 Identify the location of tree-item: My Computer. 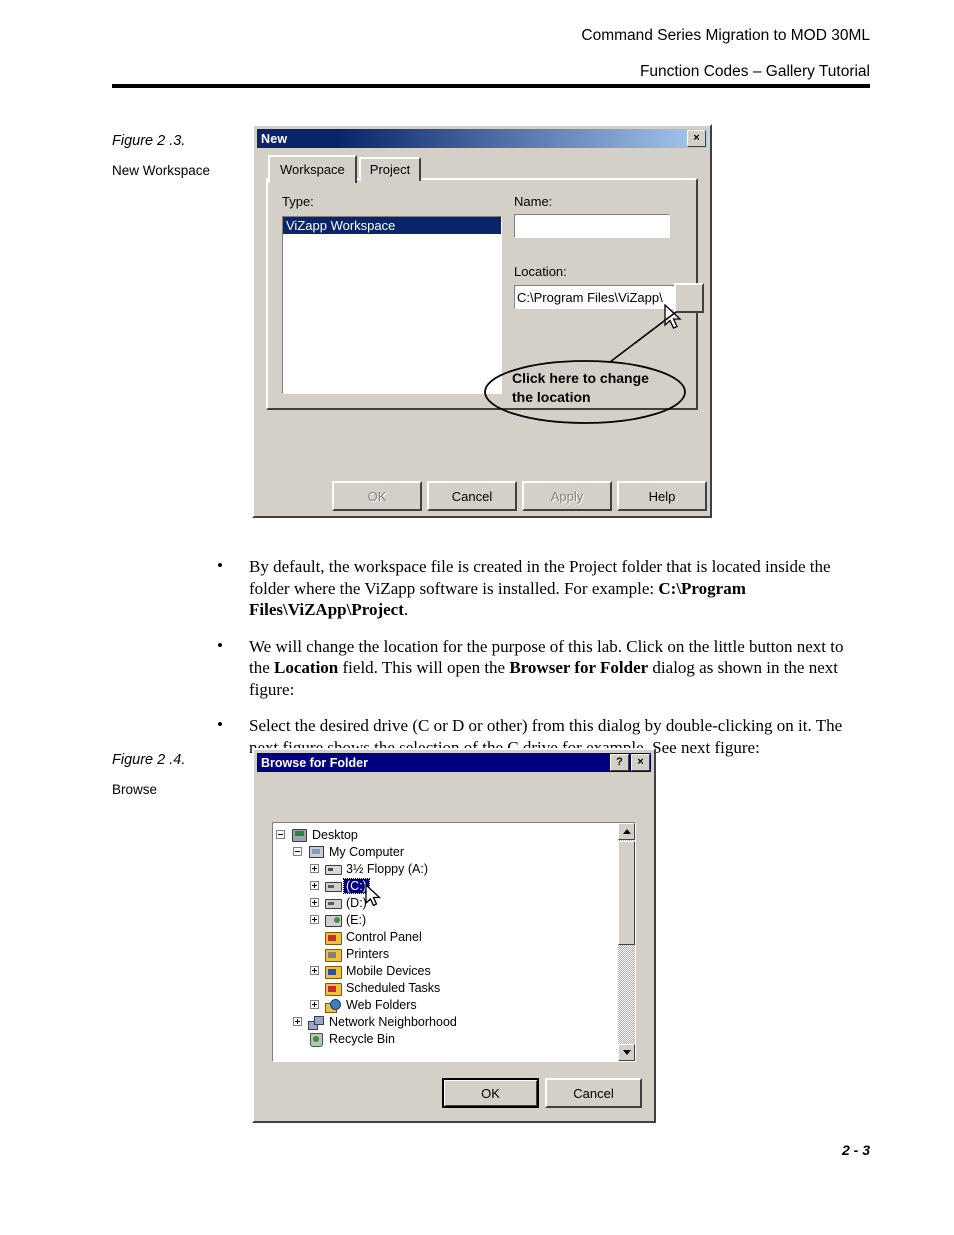
(445, 851).